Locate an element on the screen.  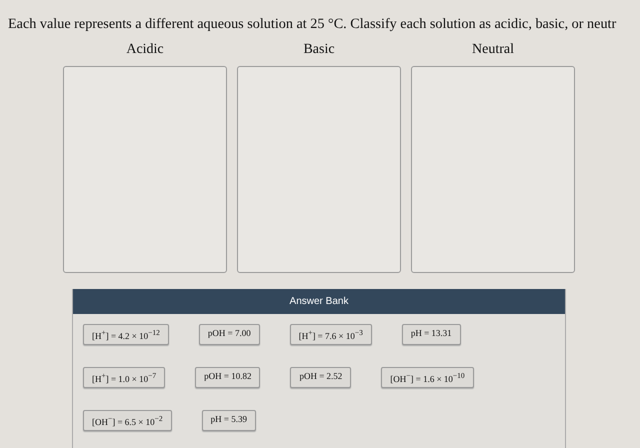
answer-tile: [H$^{+}$] = 1.0 × 10$^{−7}$ is located at coordinates (124, 377).